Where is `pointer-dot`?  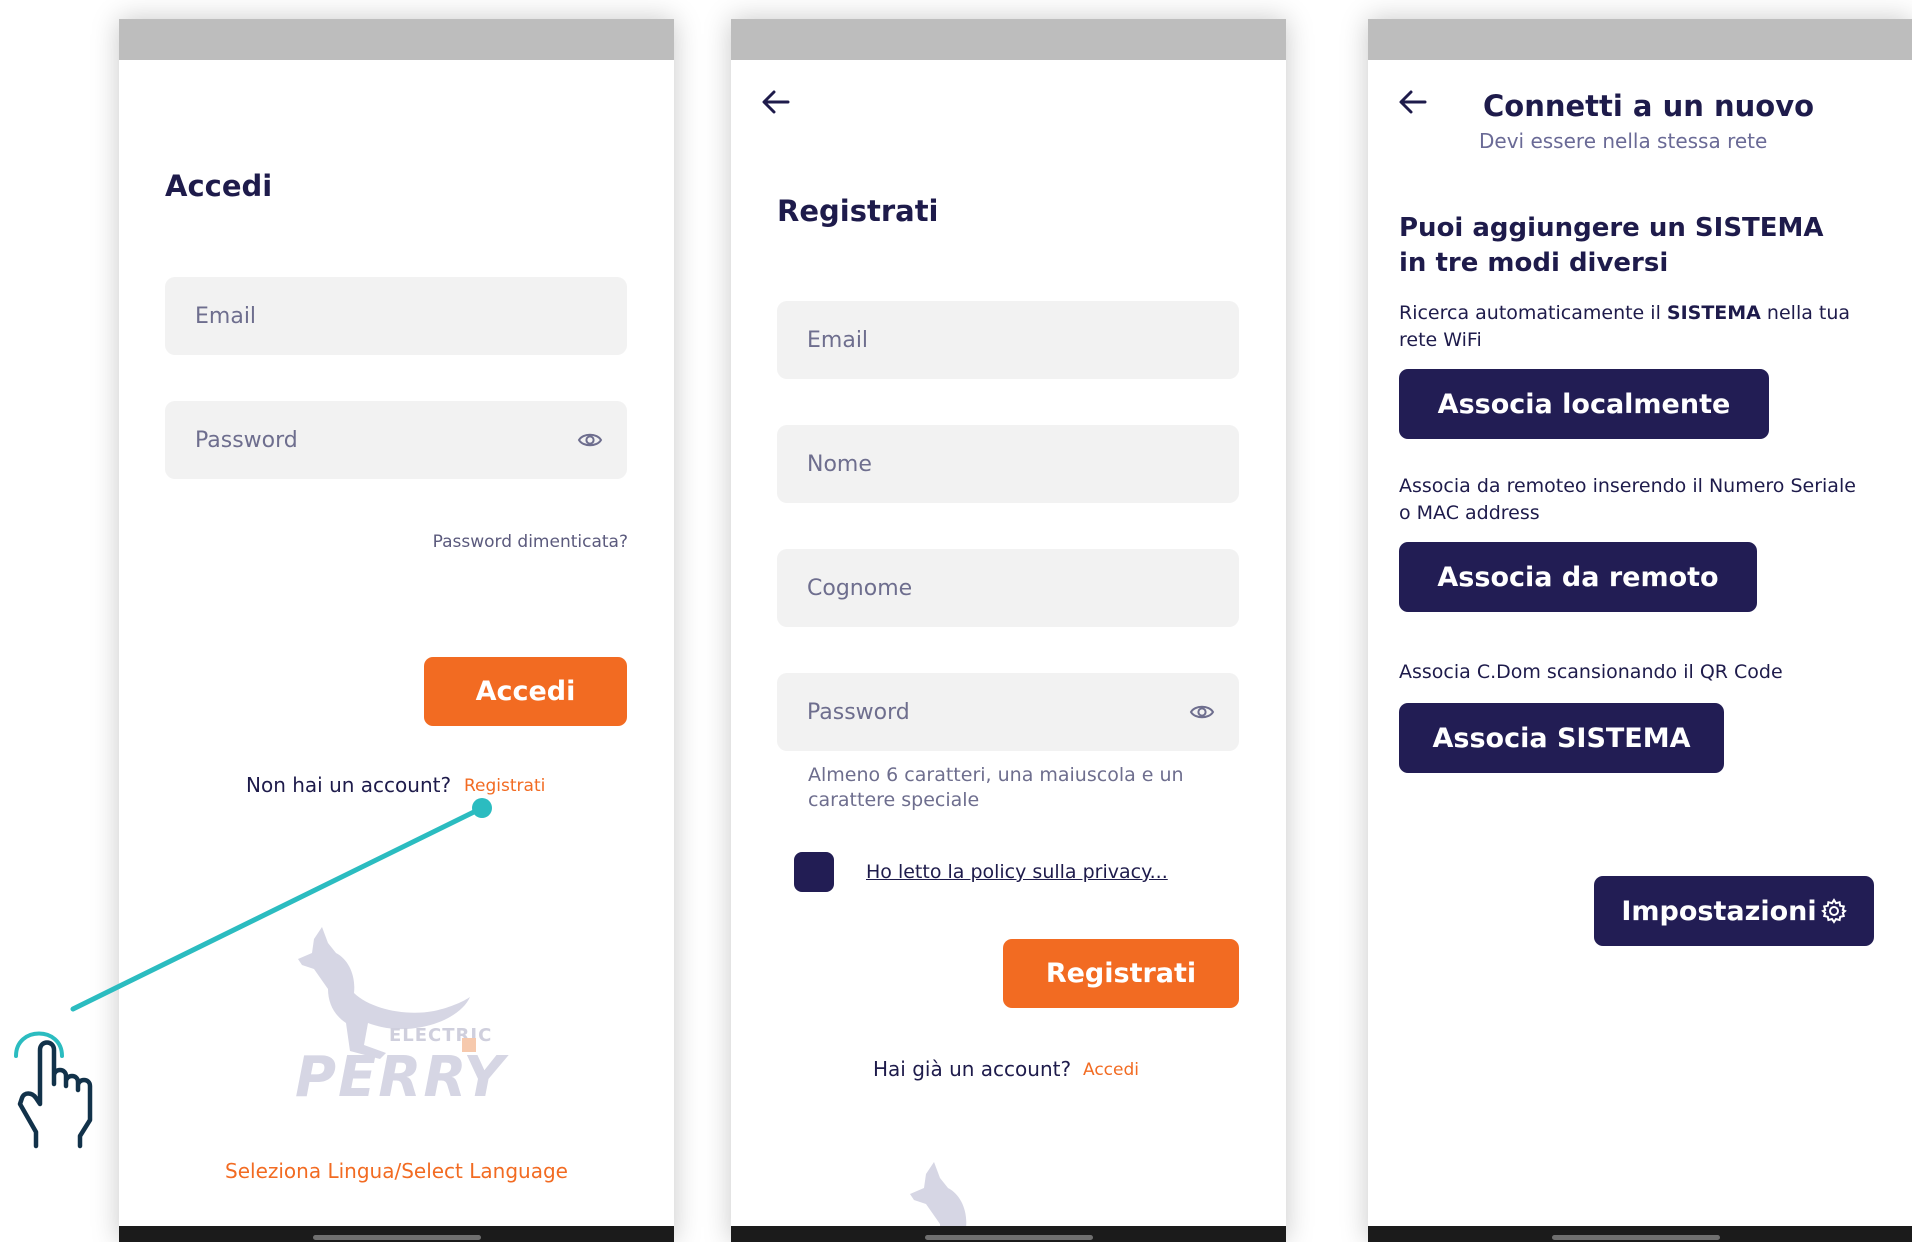 pointer-dot is located at coordinates (482, 808).